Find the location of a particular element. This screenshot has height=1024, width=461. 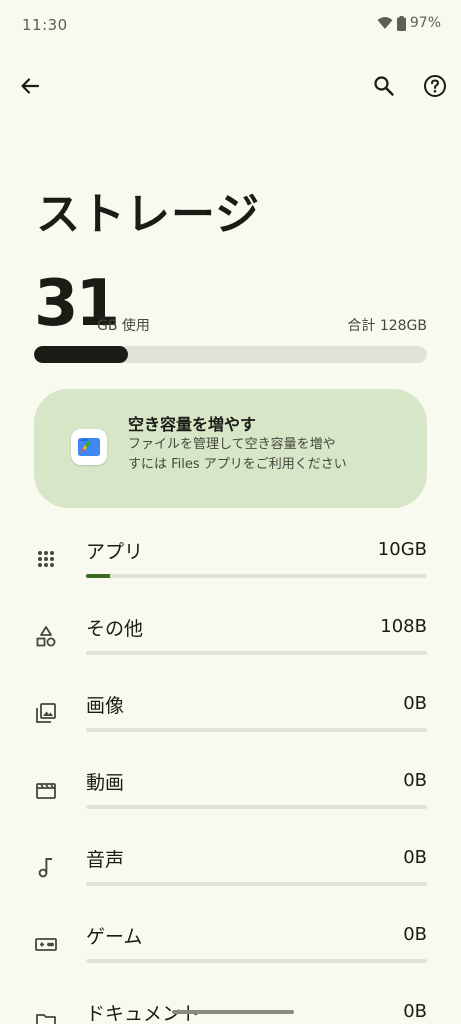

category-label: ゲーム is located at coordinates (114, 937).